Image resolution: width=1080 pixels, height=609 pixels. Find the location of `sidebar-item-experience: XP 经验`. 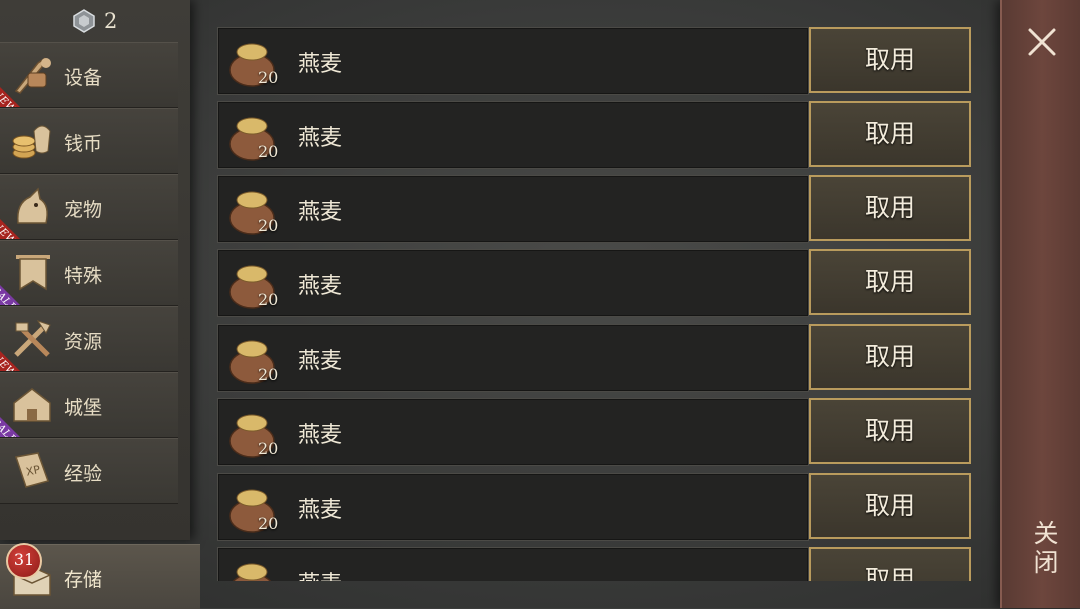

sidebar-item-experience: XP 经验 is located at coordinates (89, 471).